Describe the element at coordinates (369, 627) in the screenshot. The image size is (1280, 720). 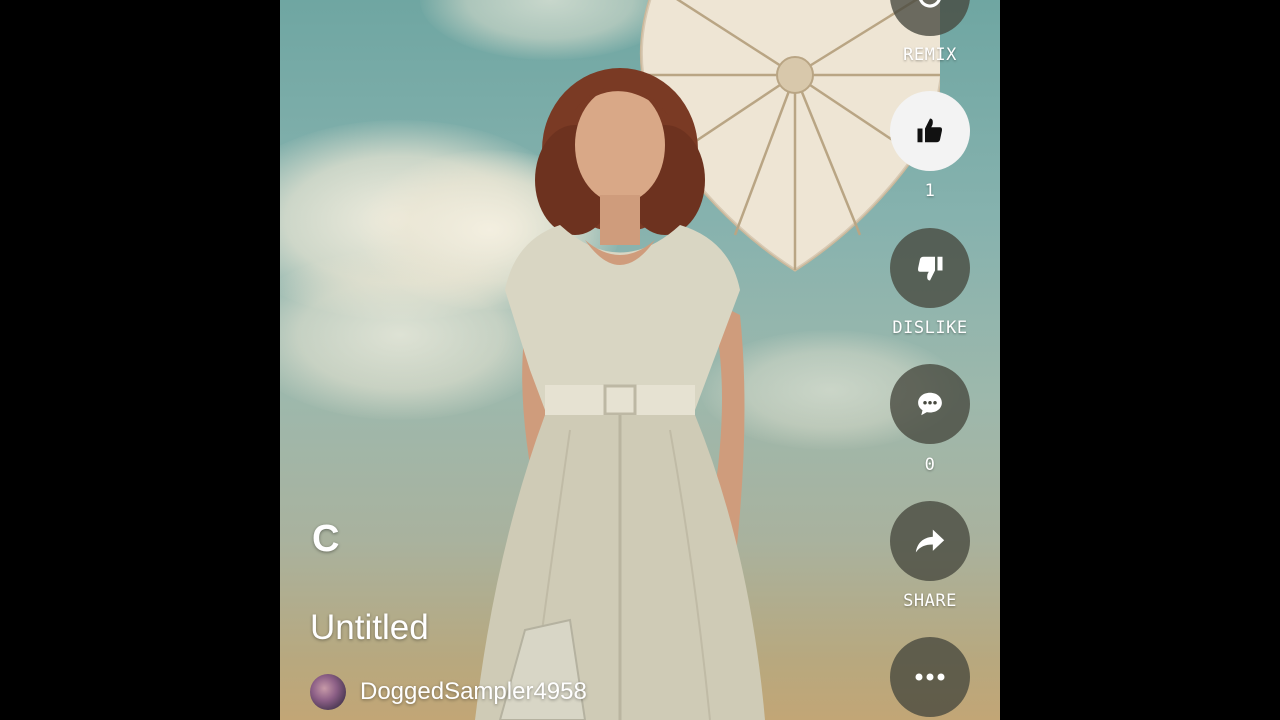
I see `post-title: Untitled` at that location.